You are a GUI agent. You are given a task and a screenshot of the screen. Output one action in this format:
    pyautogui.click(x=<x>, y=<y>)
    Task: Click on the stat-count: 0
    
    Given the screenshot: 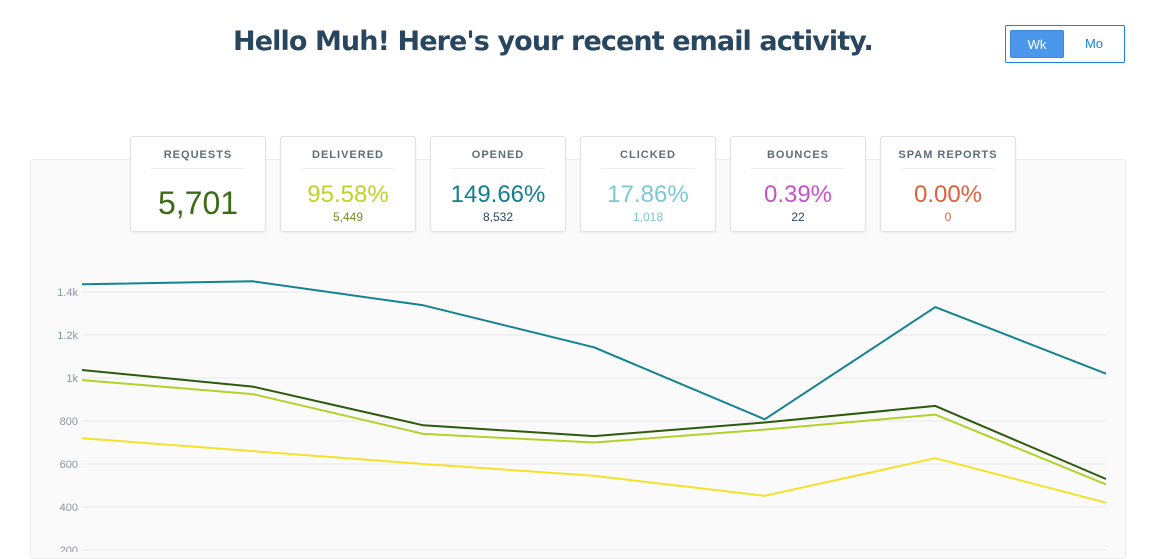 What is the action you would take?
    pyautogui.click(x=948, y=217)
    